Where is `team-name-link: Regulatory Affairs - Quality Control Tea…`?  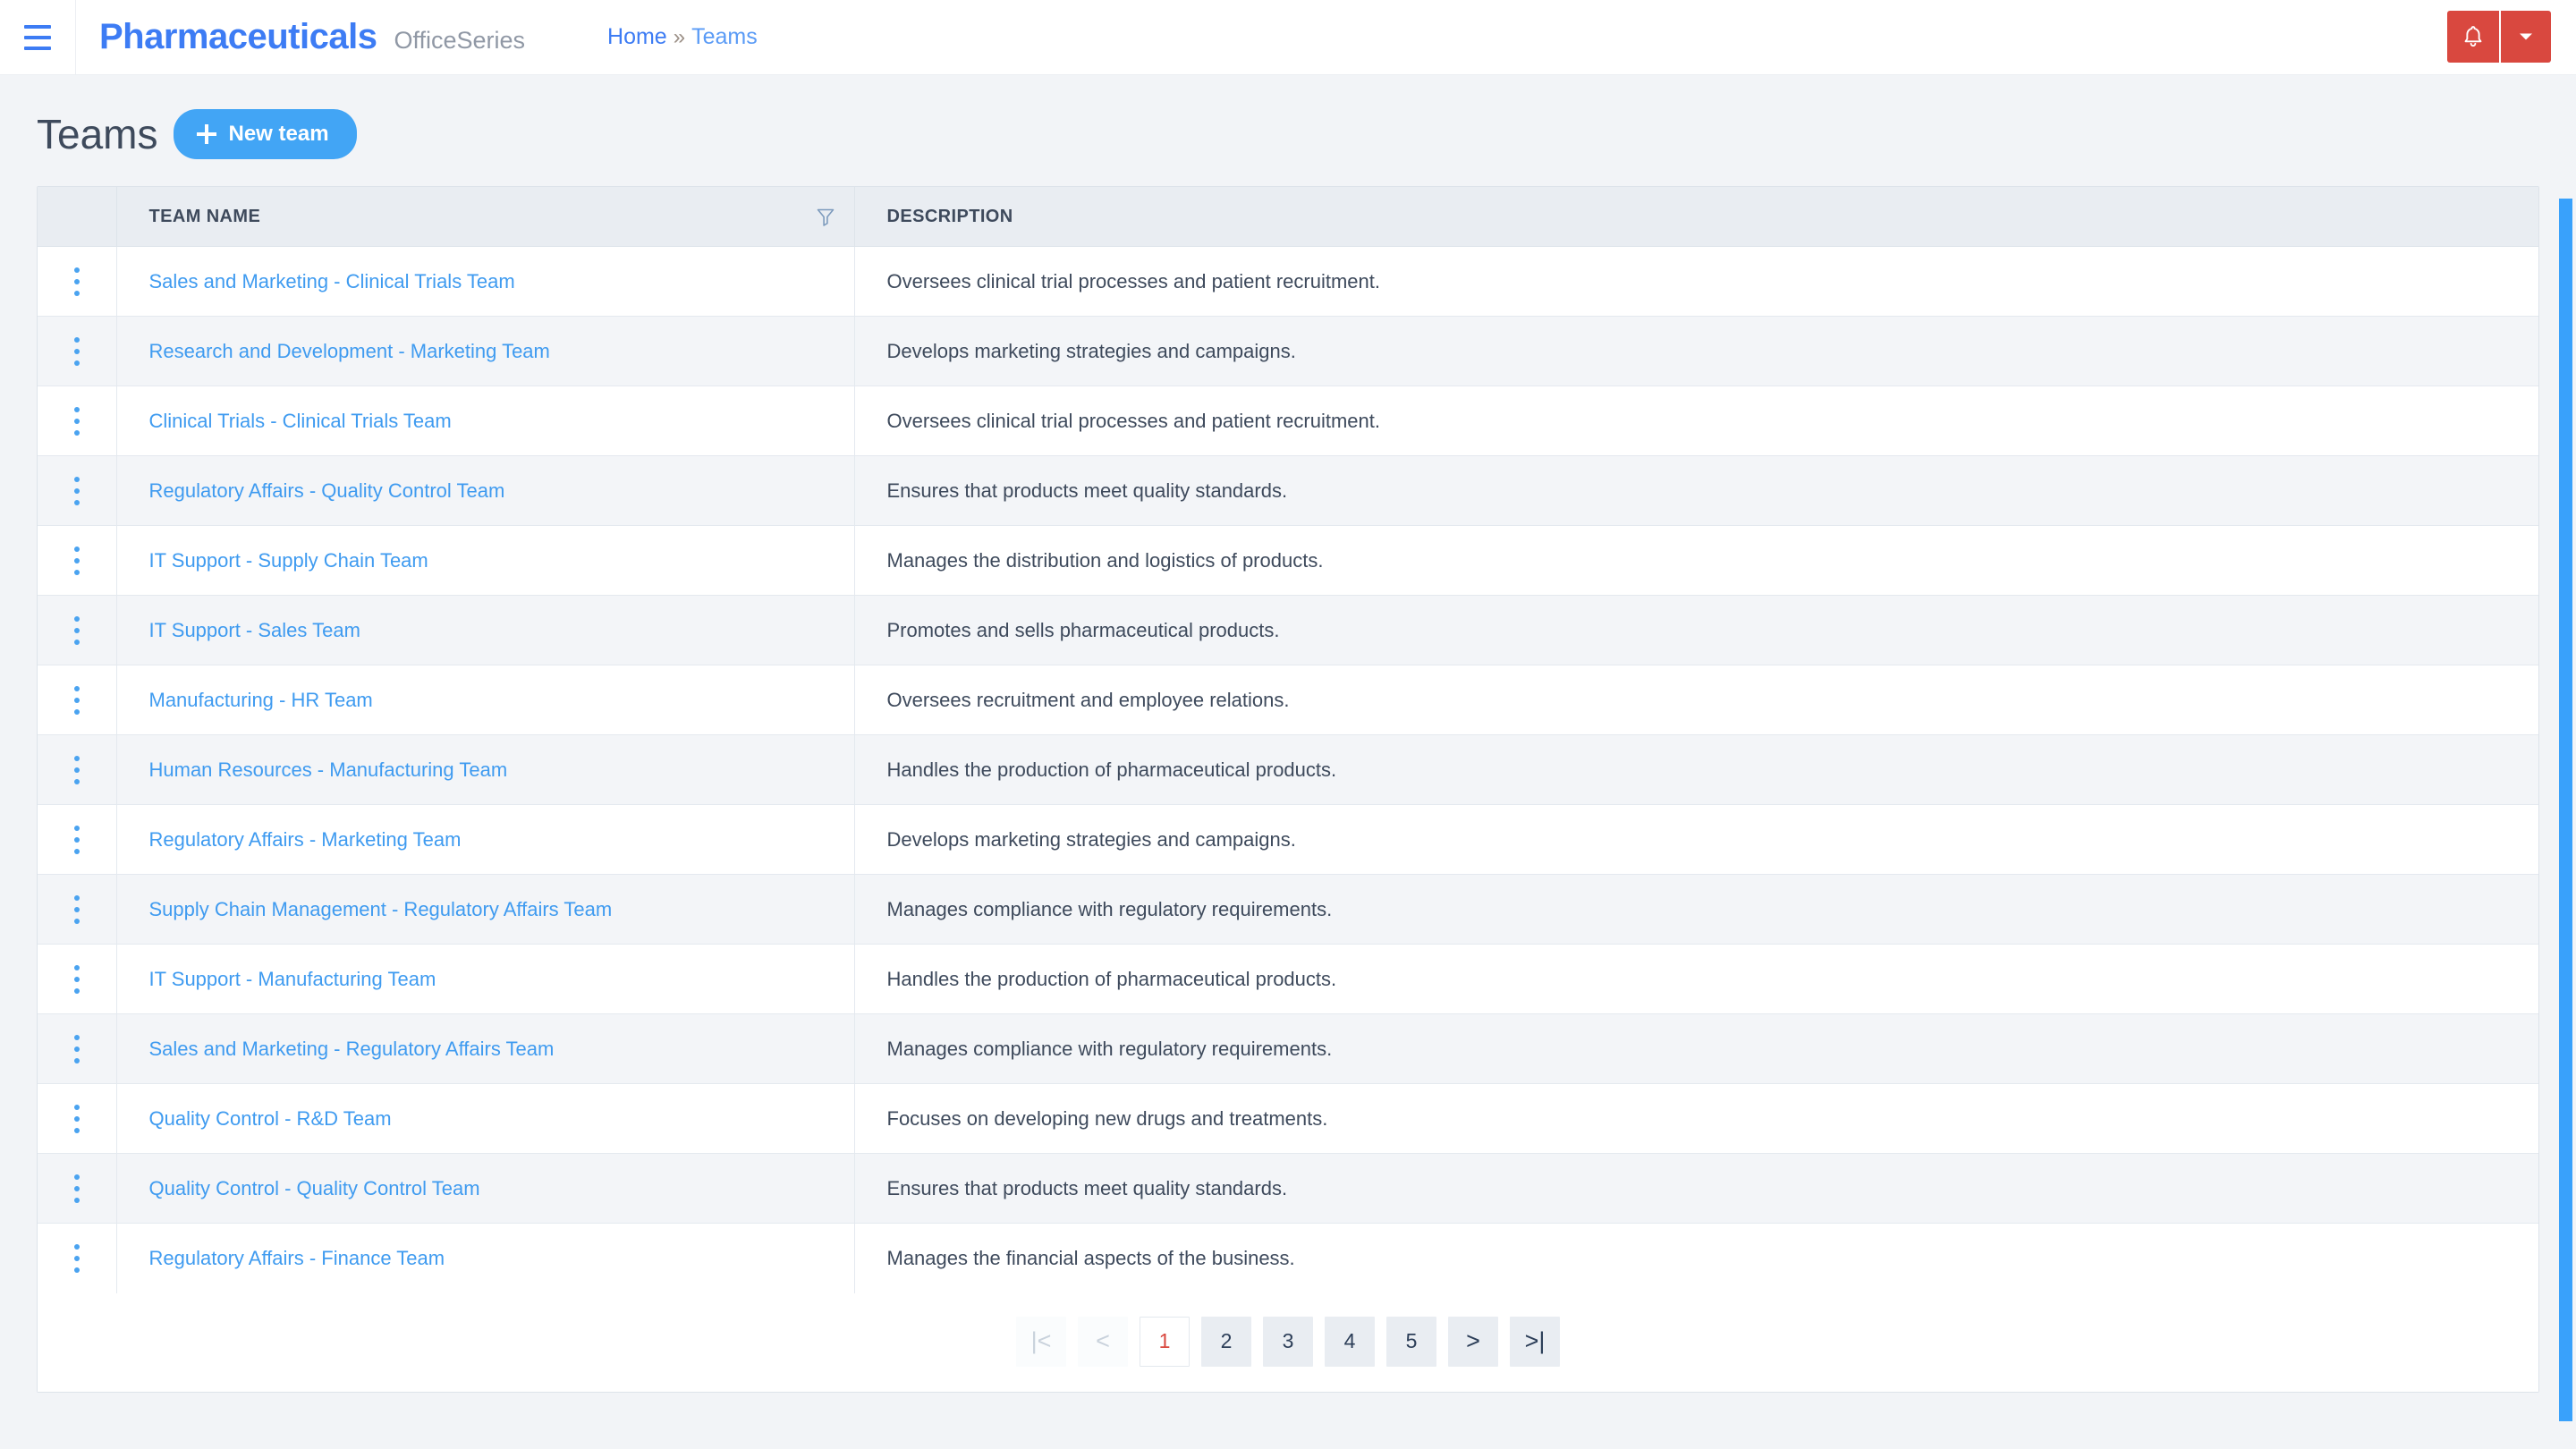 team-name-link: Regulatory Affairs - Quality Control Tea… is located at coordinates (327, 490).